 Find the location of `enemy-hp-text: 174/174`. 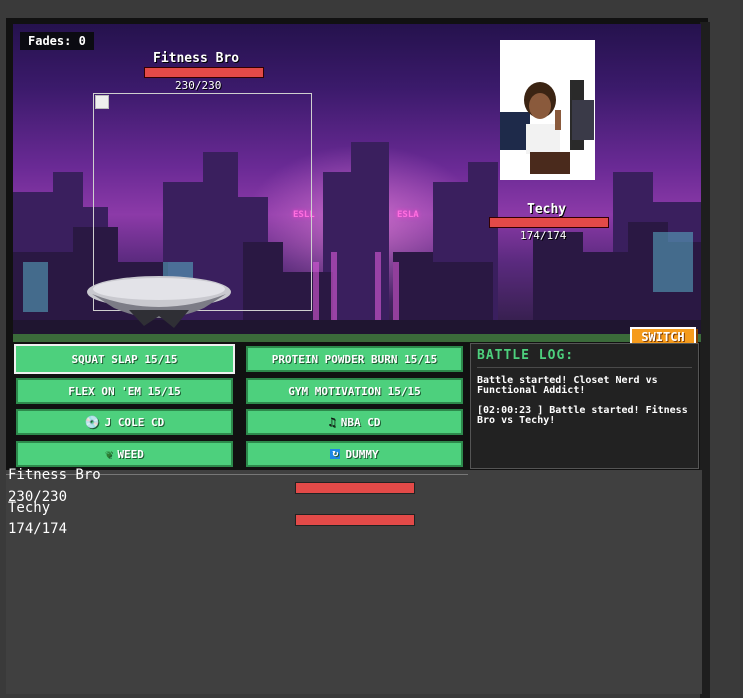

enemy-hp-text: 174/174 is located at coordinates (543, 235).